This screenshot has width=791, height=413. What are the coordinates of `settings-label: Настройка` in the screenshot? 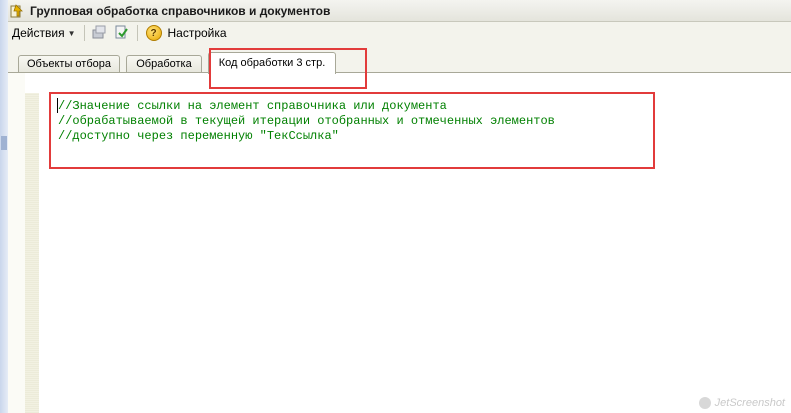 It's located at (197, 33).